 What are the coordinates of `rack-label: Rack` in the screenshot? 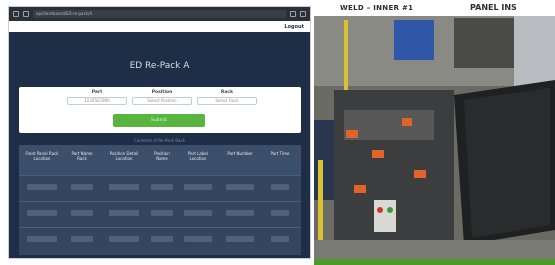 It's located at (227, 92).